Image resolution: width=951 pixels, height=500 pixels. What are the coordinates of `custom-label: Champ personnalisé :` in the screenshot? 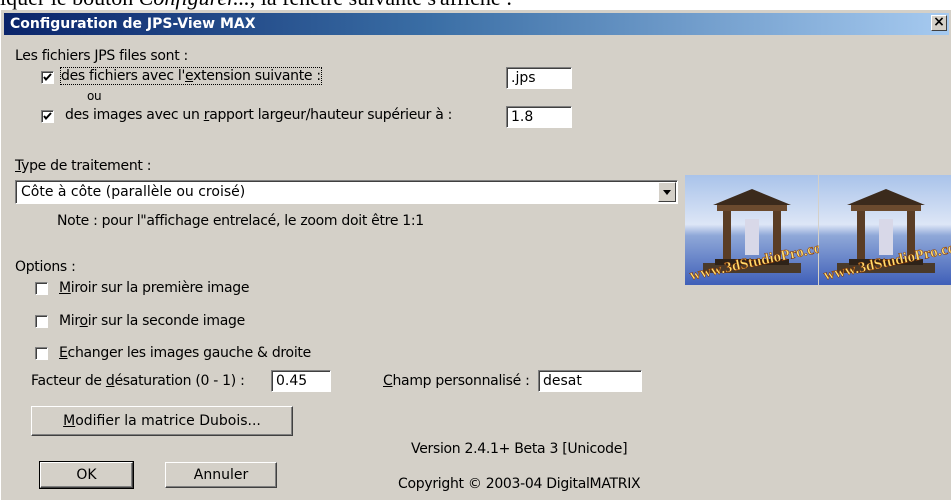 It's located at (456, 381).